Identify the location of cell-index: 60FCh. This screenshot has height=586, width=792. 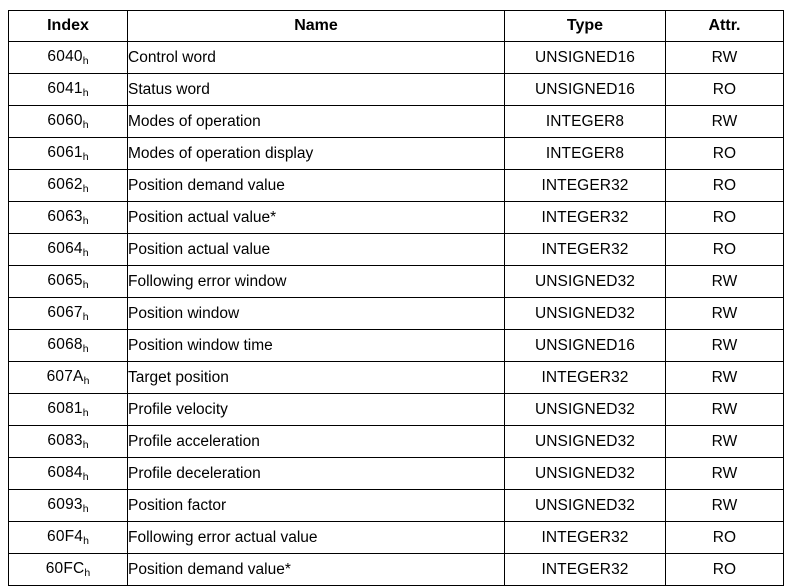
(68, 569).